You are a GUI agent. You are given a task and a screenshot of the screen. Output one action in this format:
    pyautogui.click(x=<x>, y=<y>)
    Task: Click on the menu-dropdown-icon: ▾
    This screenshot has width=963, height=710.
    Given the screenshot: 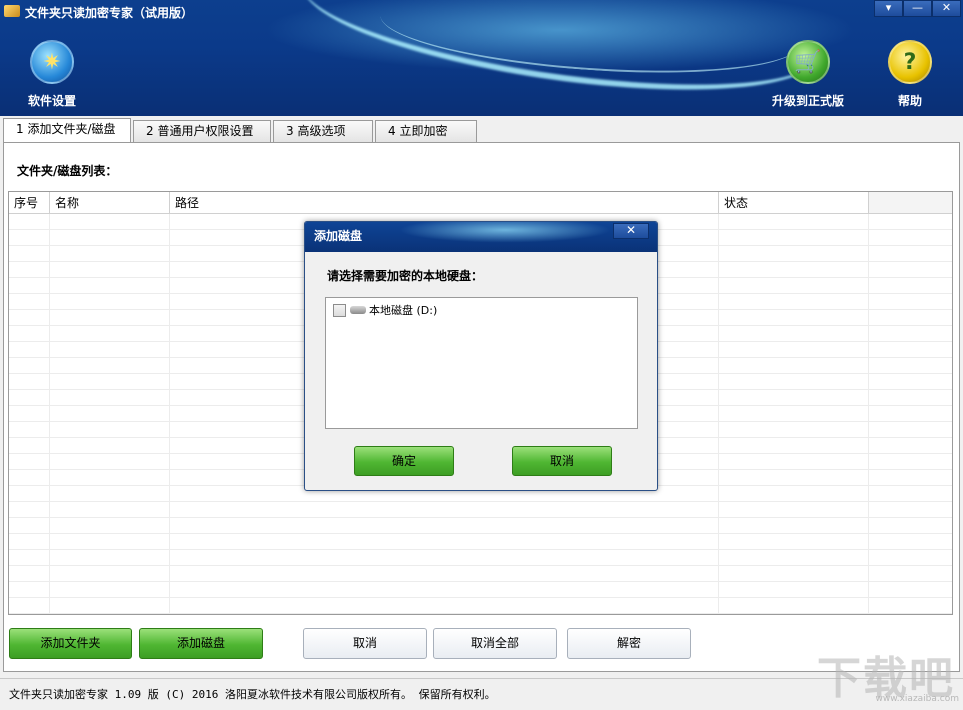 What is the action you would take?
    pyautogui.click(x=888, y=8)
    